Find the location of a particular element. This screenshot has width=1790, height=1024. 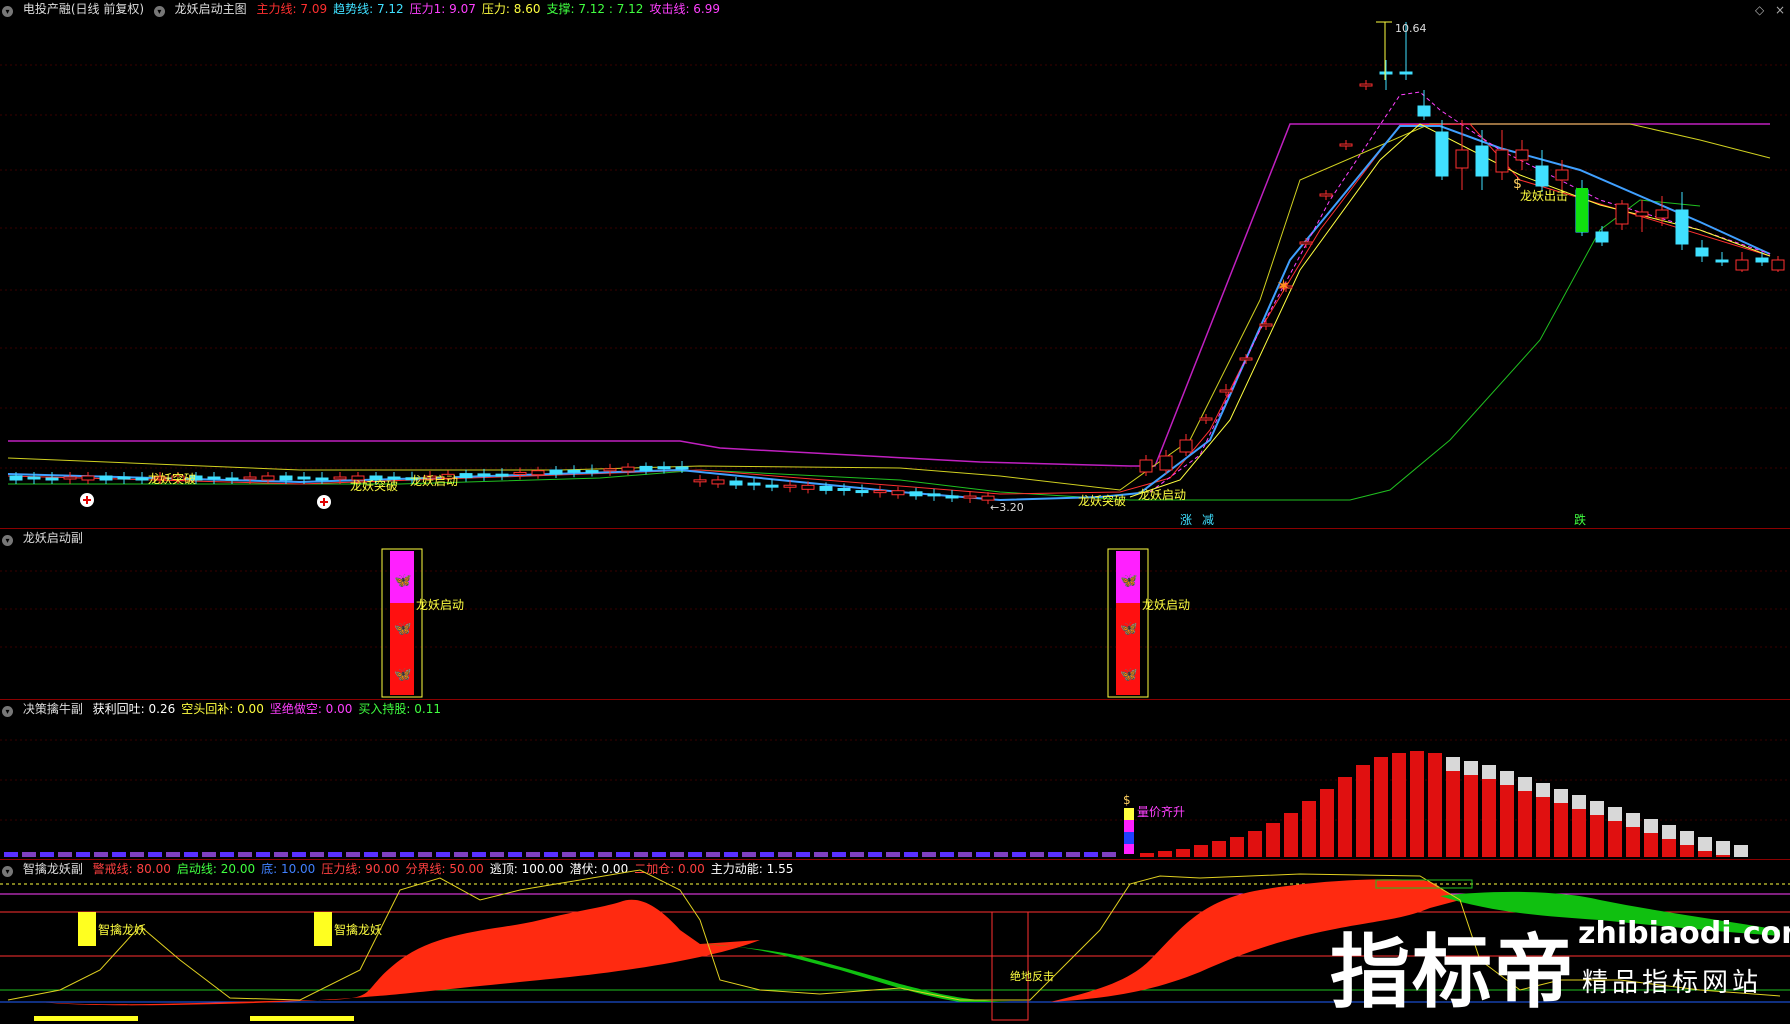

marker-label: 减 is located at coordinates (1208, 520).